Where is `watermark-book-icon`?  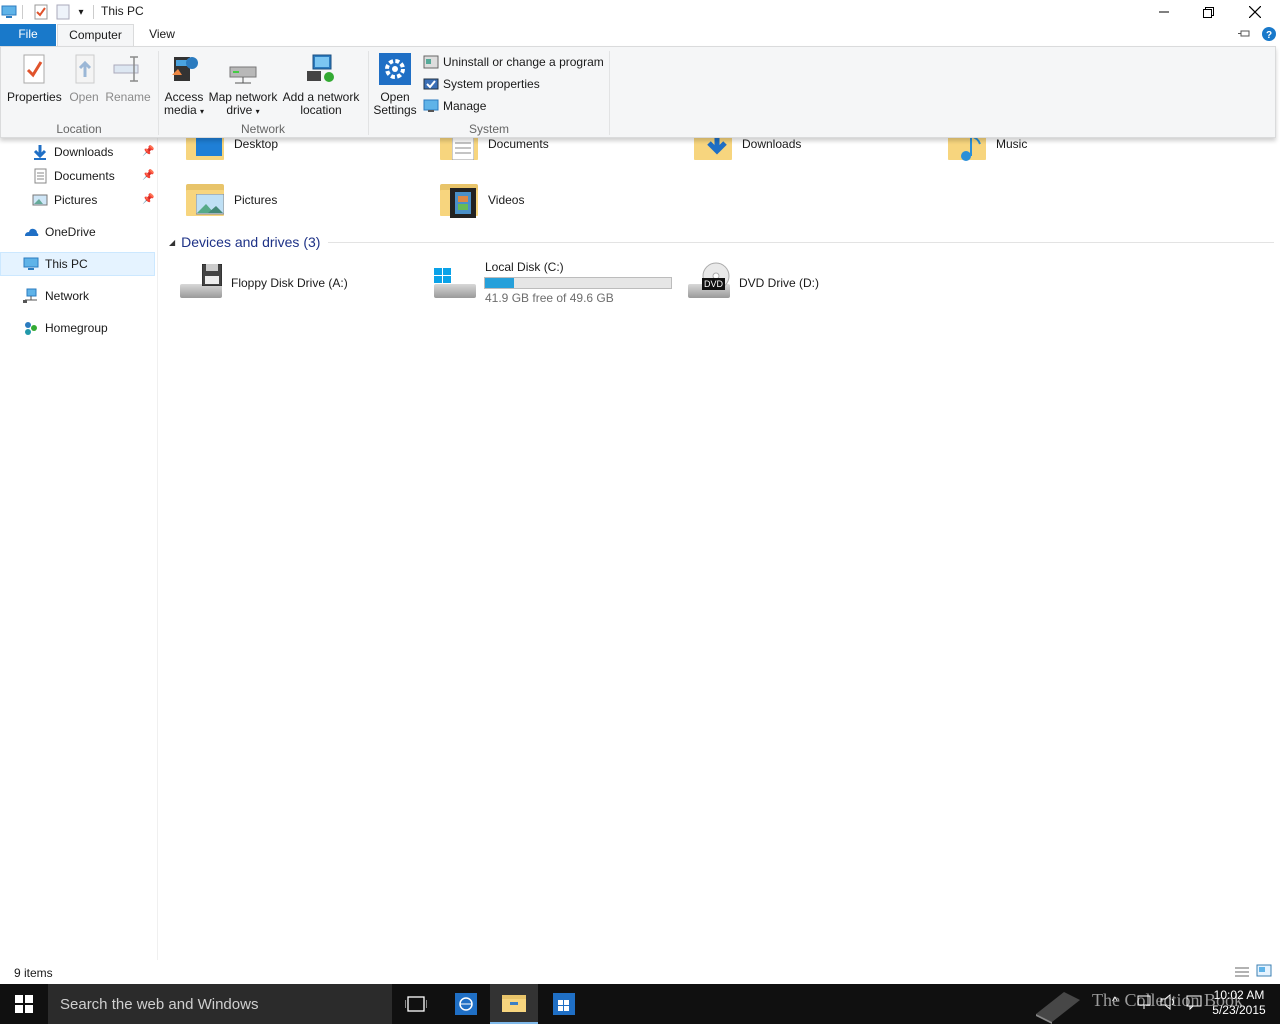
watermark-book-icon is located at coordinates (1060, 1004).